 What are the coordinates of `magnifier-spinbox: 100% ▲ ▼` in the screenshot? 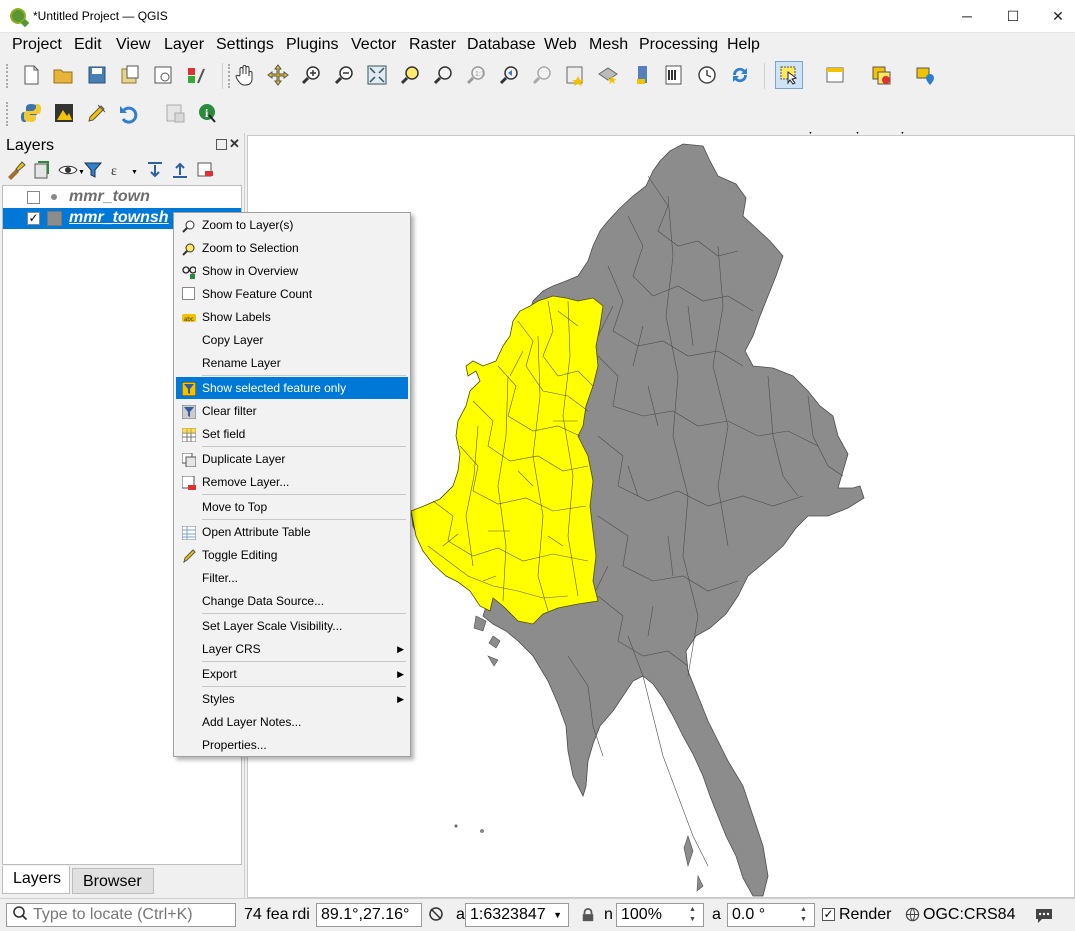 It's located at (660, 915).